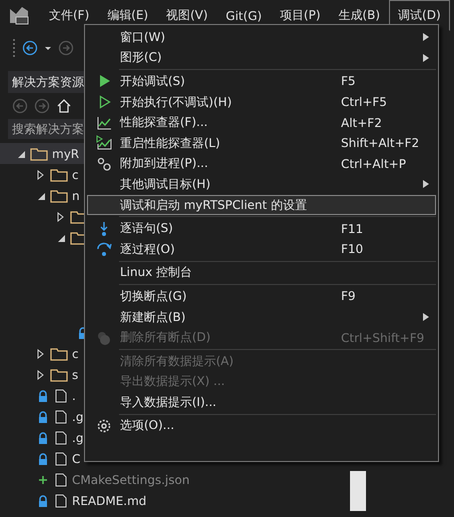  What do you see at coordinates (76, 459) in the screenshot?
I see `tree-item-label: C` at bounding box center [76, 459].